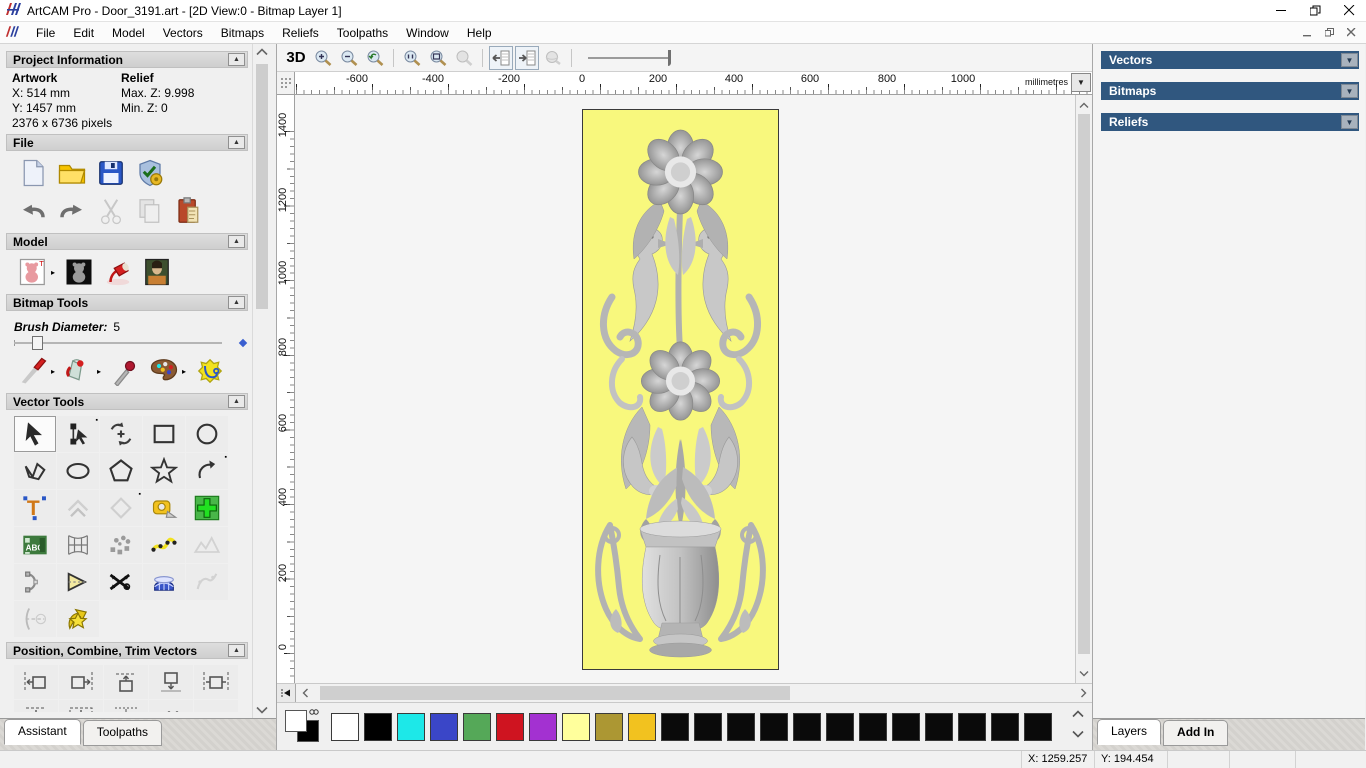  I want to click on assistant-panel-scrollbar, so click(261, 381).